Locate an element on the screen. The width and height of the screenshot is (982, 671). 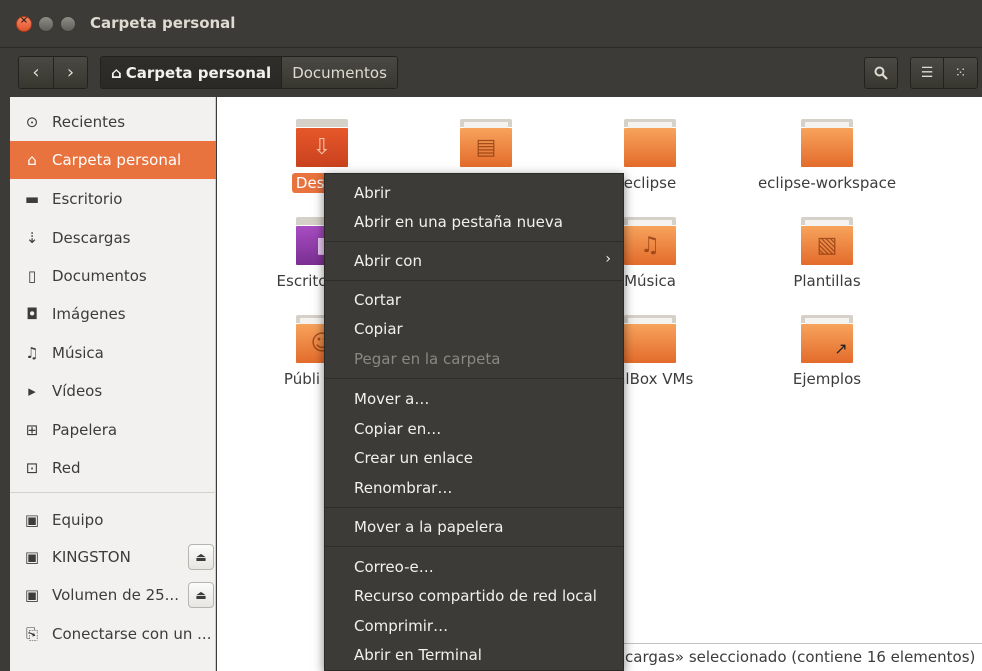
menu-item-copiar: Copiar is located at coordinates (474, 329).